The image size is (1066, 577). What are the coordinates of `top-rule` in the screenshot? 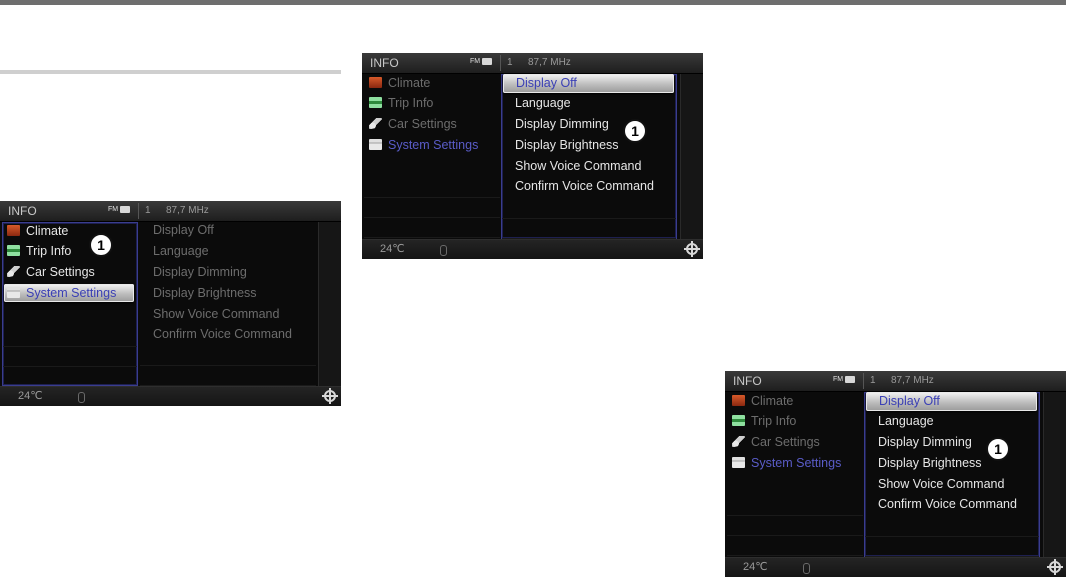 It's located at (533, 2).